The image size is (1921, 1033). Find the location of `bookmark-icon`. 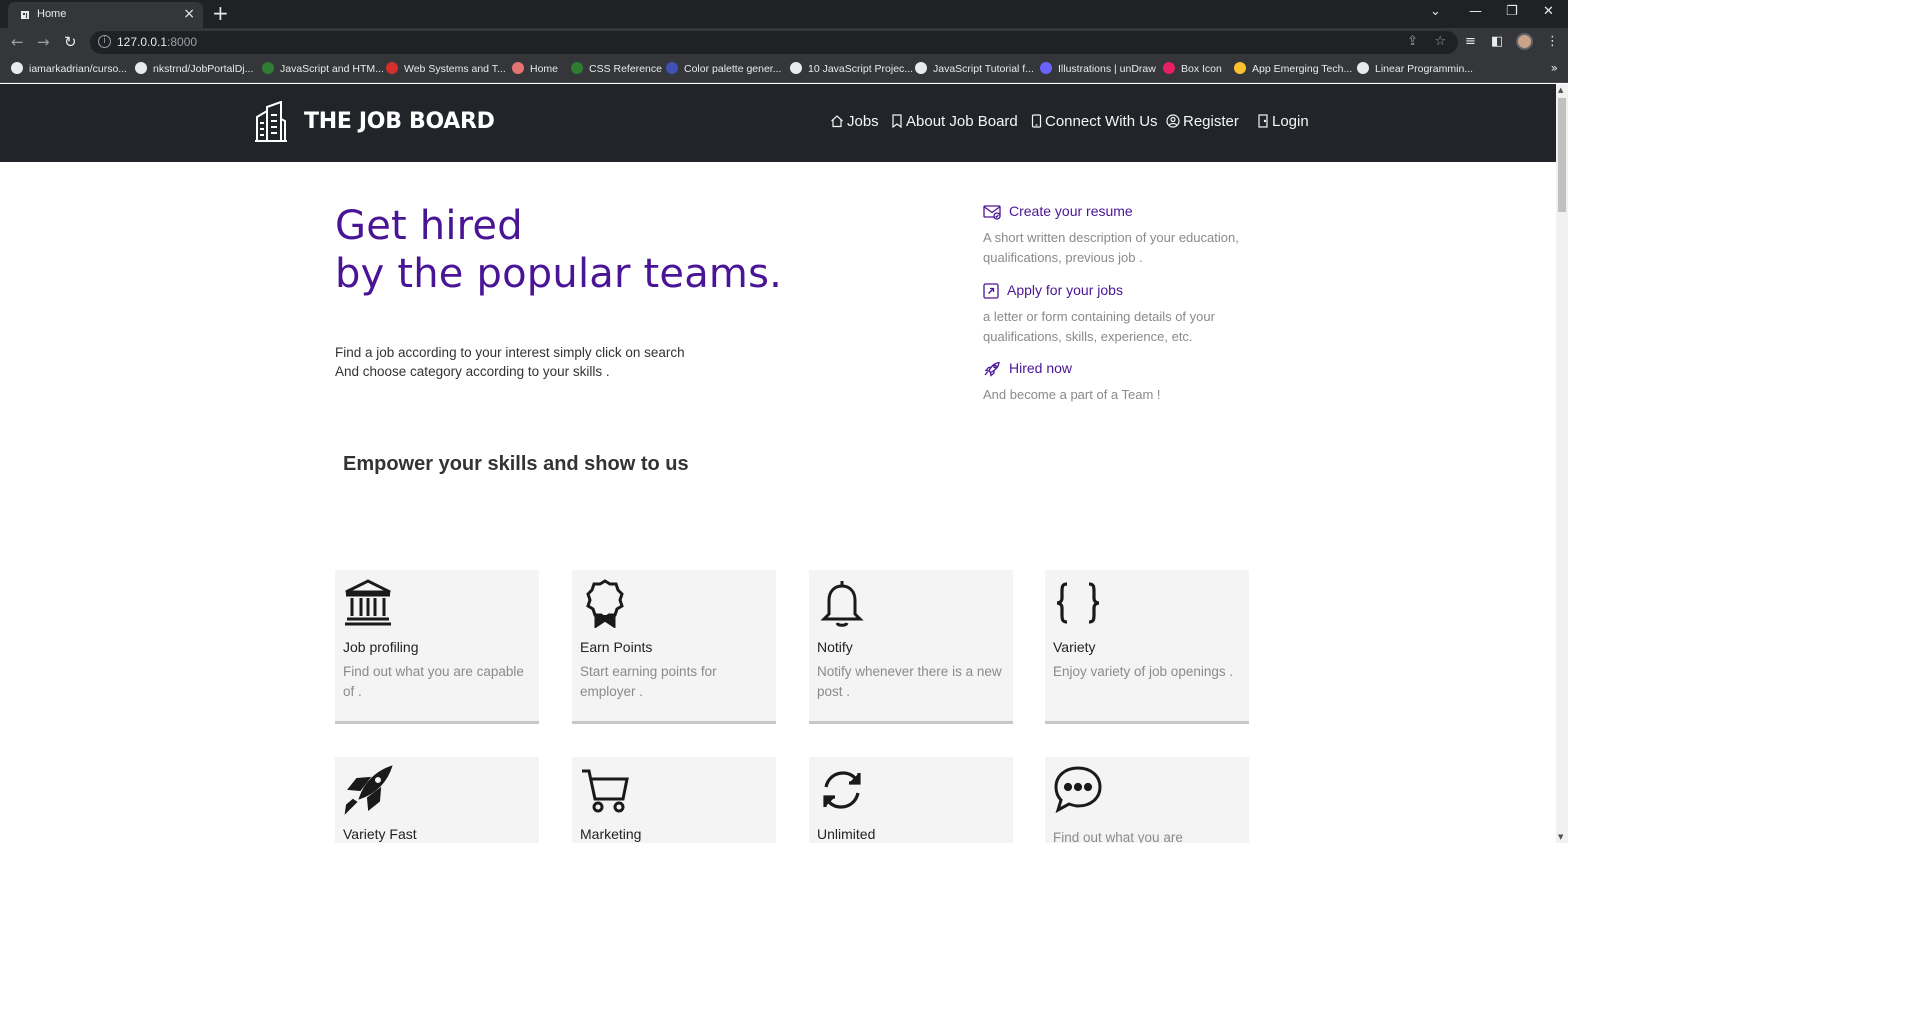

bookmark-icon is located at coordinates (897, 121).